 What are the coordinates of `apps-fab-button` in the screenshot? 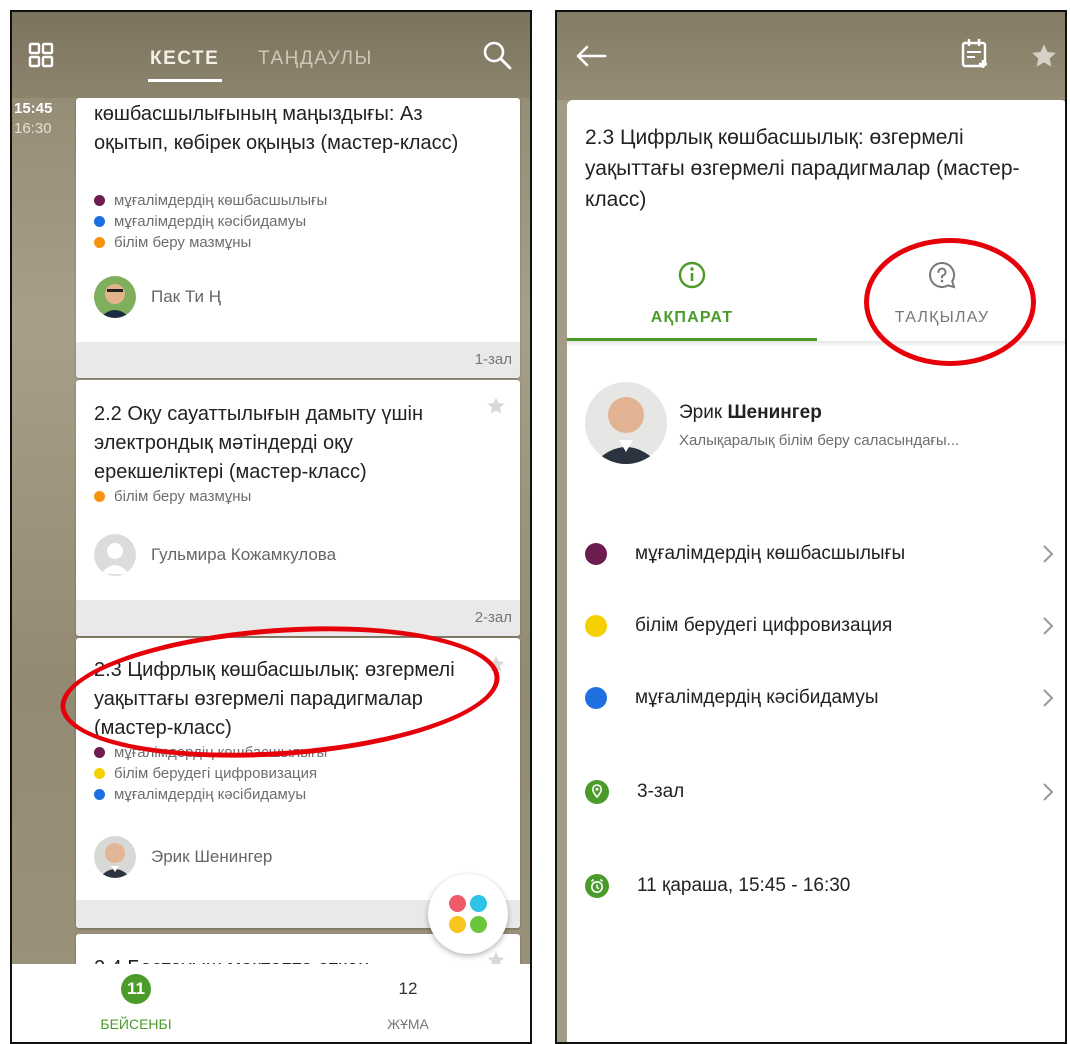 It's located at (468, 914).